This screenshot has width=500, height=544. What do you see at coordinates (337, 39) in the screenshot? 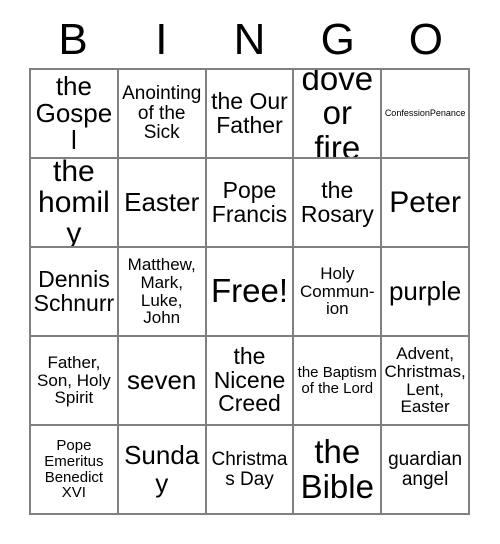
I see `bingo-header-letter-g: G` at bounding box center [337, 39].